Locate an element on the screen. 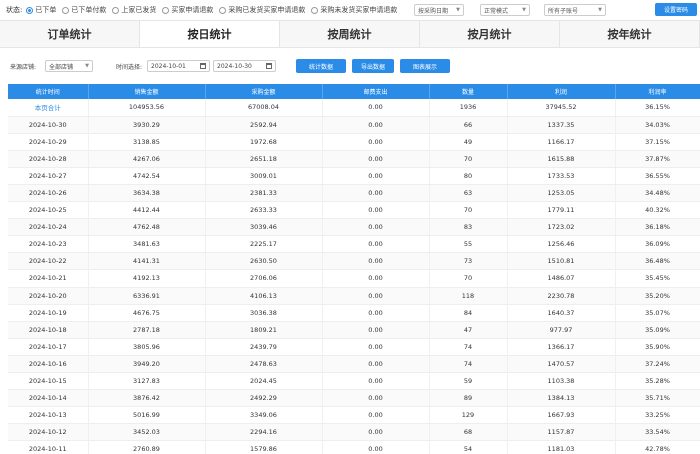 The height and width of the screenshot is (454, 700). table-cell: 33.54% is located at coordinates (657, 432).